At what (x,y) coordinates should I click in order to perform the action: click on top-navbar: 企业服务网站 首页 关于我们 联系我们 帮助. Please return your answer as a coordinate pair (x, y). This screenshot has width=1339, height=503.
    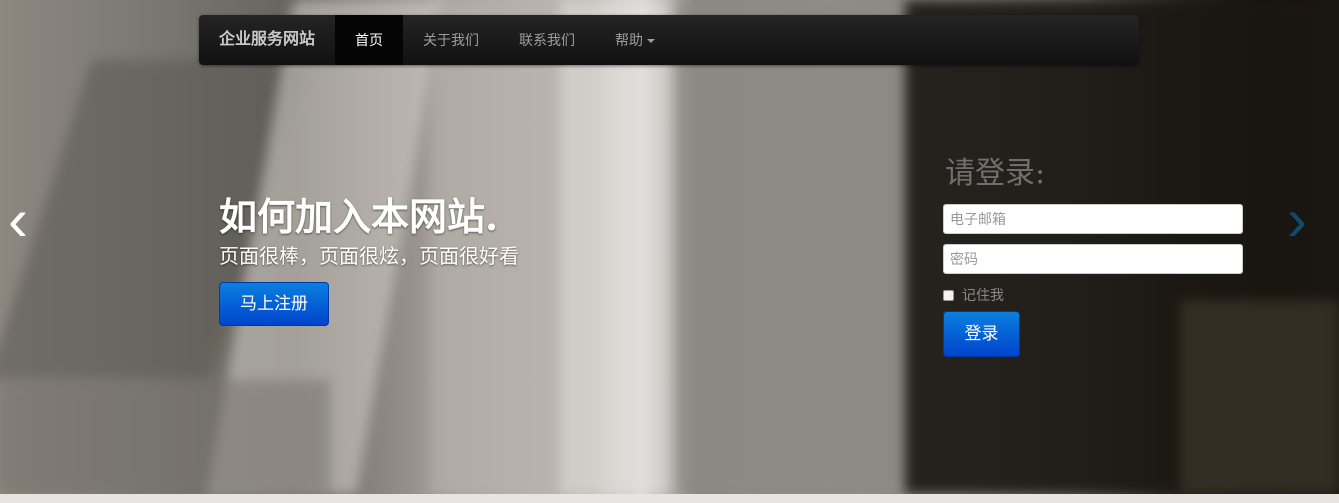
    Looking at the image, I should click on (669, 40).